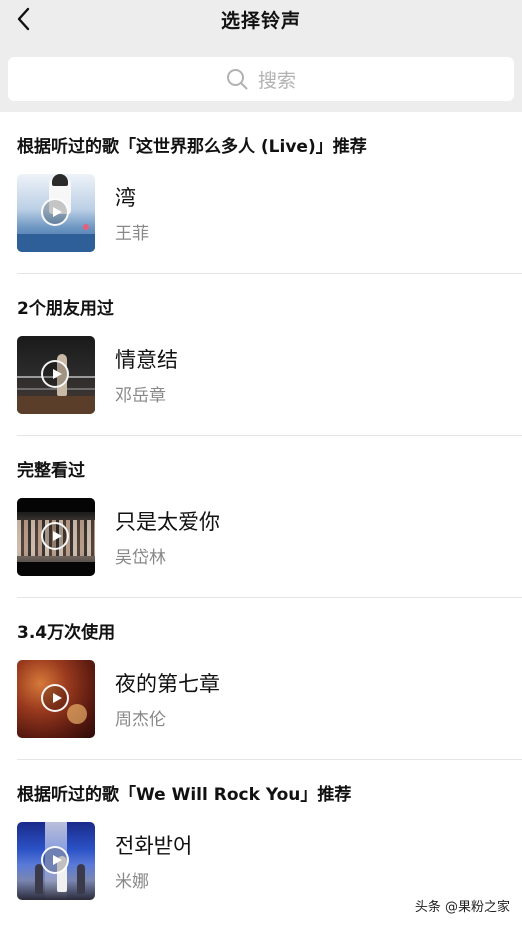 The image size is (522, 925). Describe the element at coordinates (462, 907) in the screenshot. I see `watermark: 头条 @果粉之家` at that location.